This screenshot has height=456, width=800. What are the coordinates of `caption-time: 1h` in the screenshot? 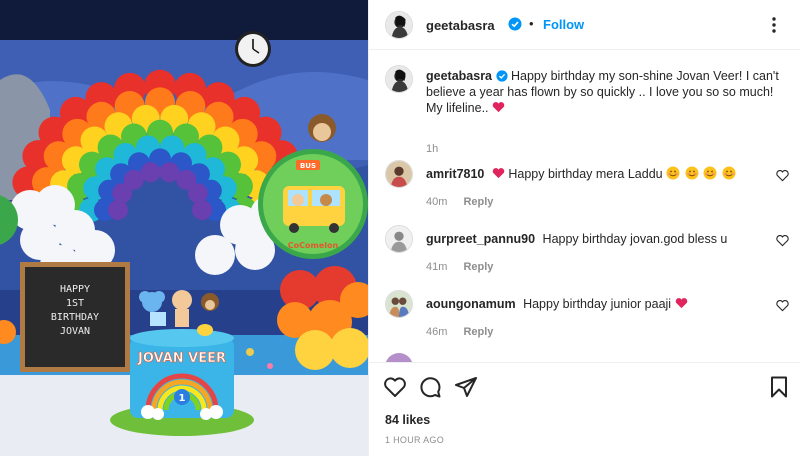 It's located at (432, 149).